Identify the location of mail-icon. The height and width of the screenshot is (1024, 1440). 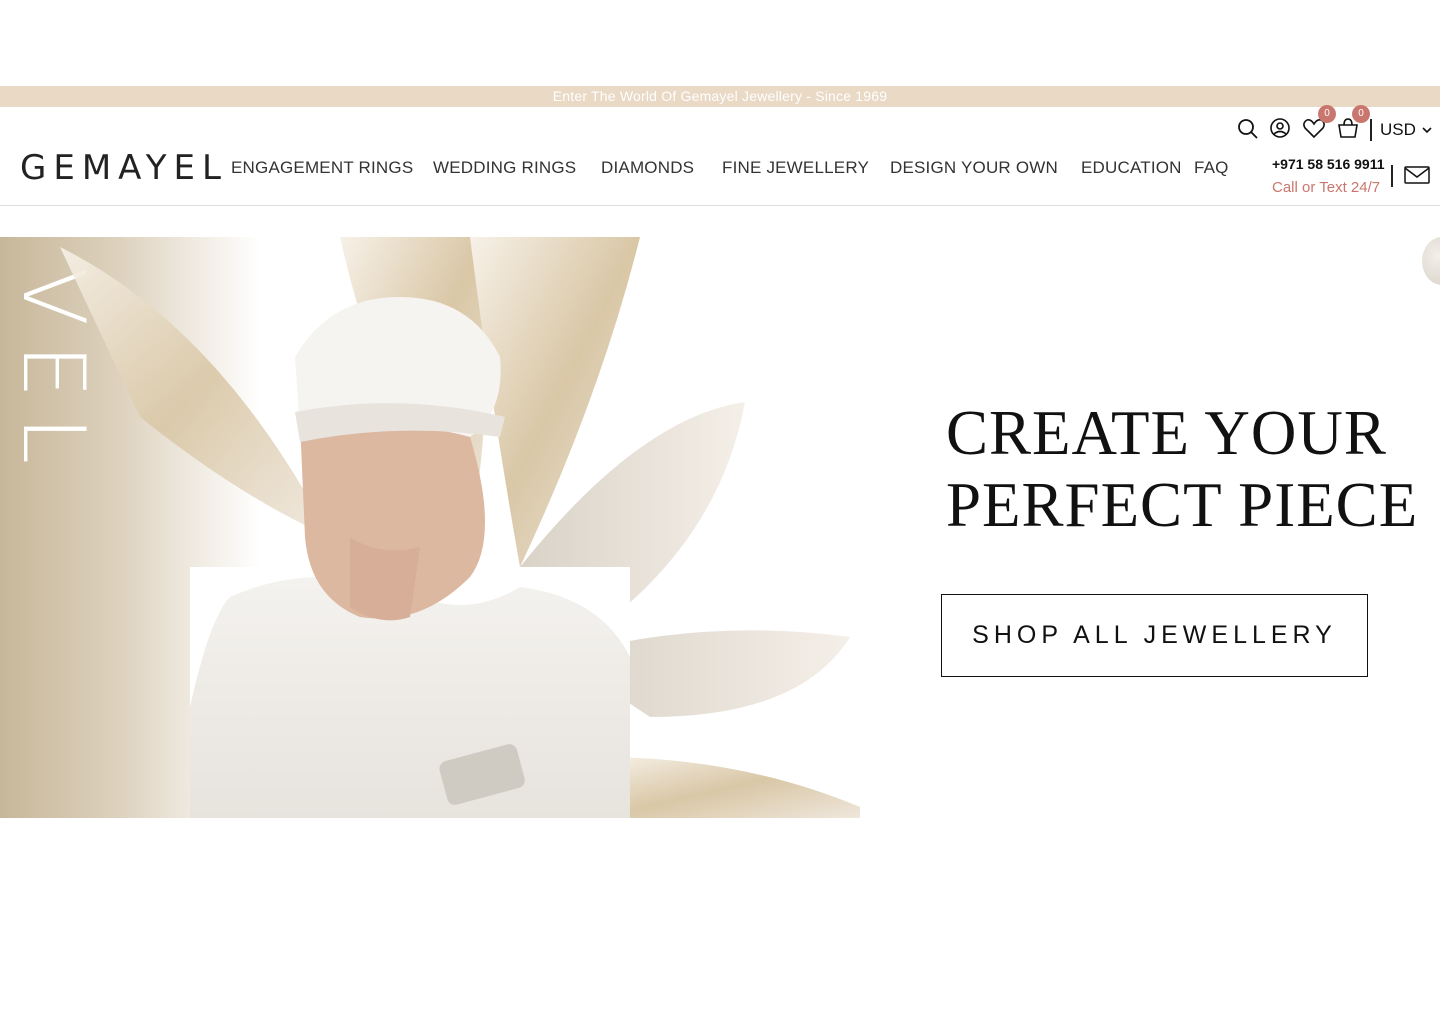
(1417, 175).